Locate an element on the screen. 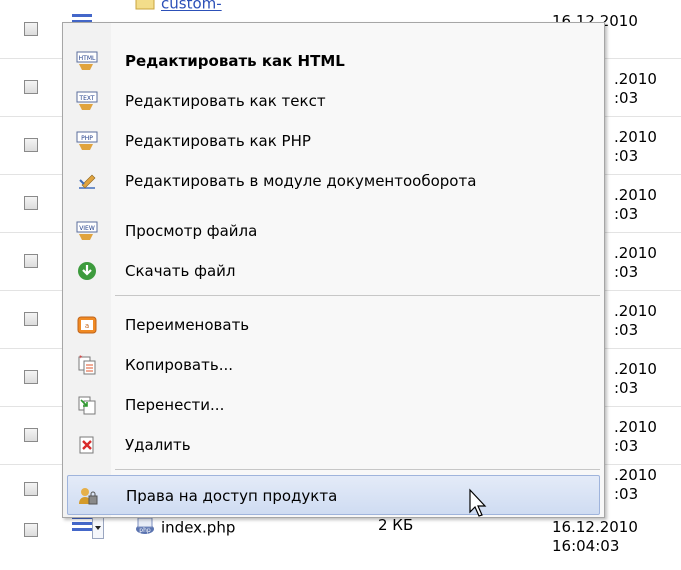 The image size is (681, 570). php-file-icon: php is located at coordinates (145, 528).